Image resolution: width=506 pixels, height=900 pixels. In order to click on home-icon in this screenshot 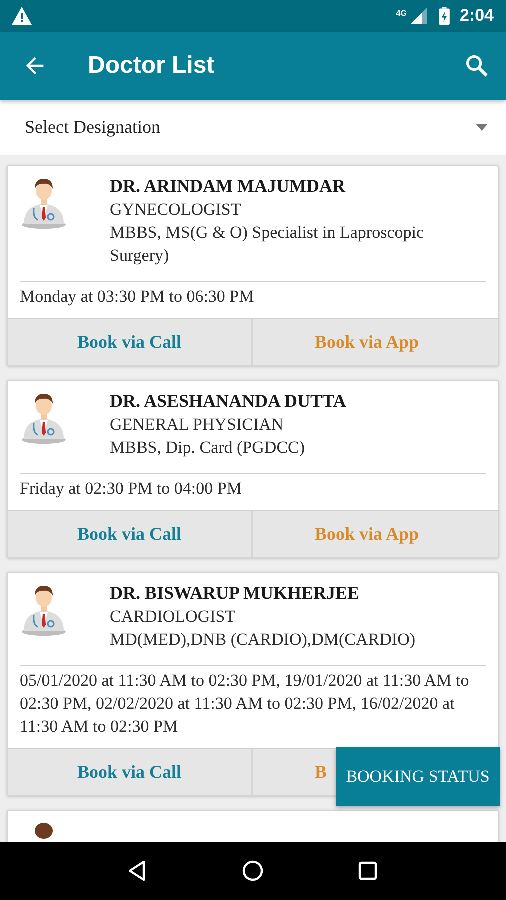, I will do `click(252, 871)`.